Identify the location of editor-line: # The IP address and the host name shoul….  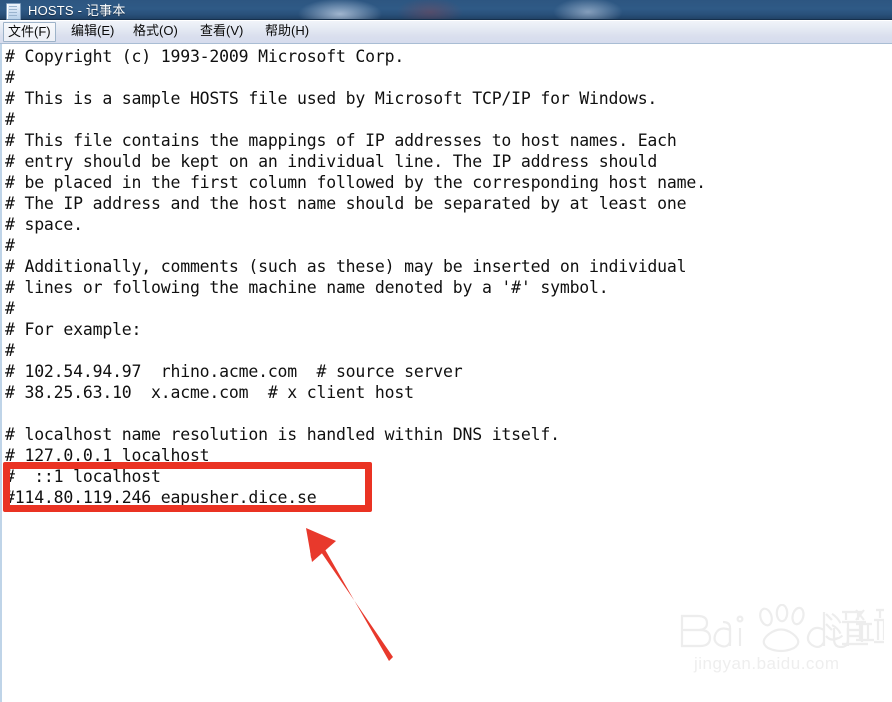
(346, 203).